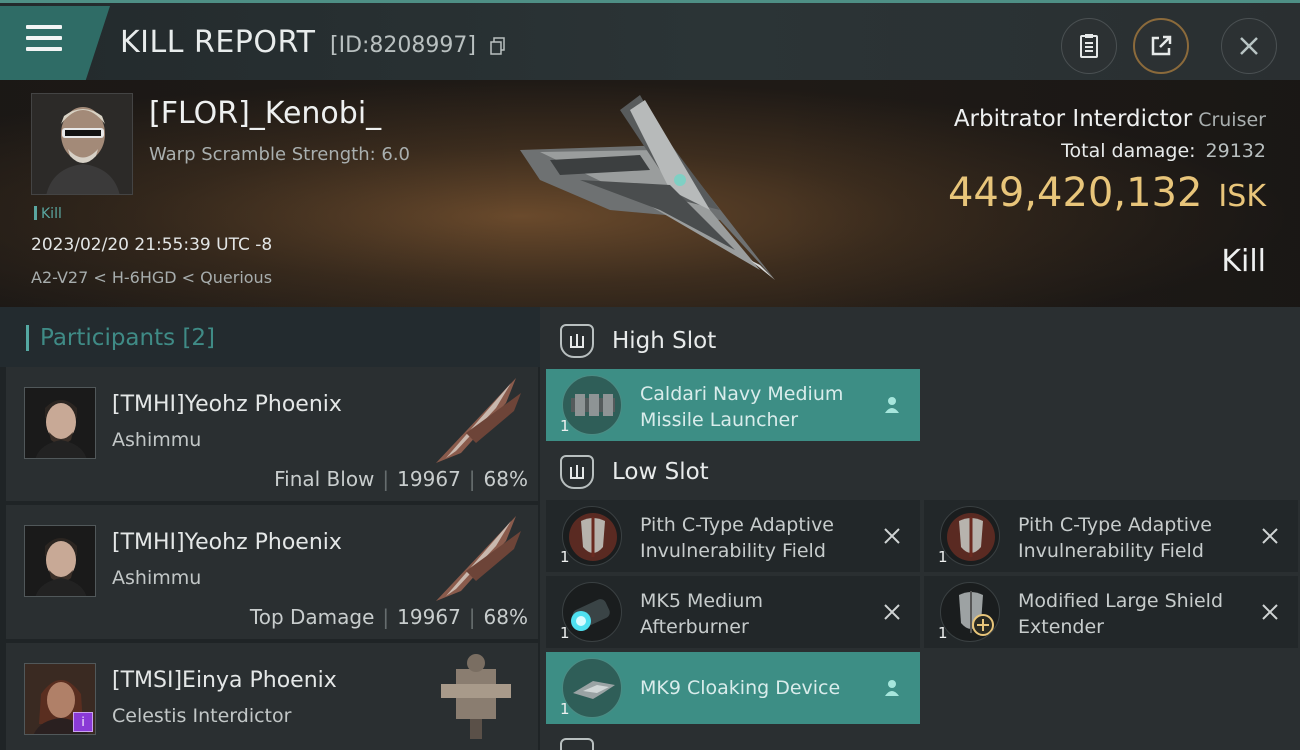 Image resolution: width=1300 pixels, height=750 pixels. I want to click on victim-ship-class: Cruiser, so click(1232, 120).